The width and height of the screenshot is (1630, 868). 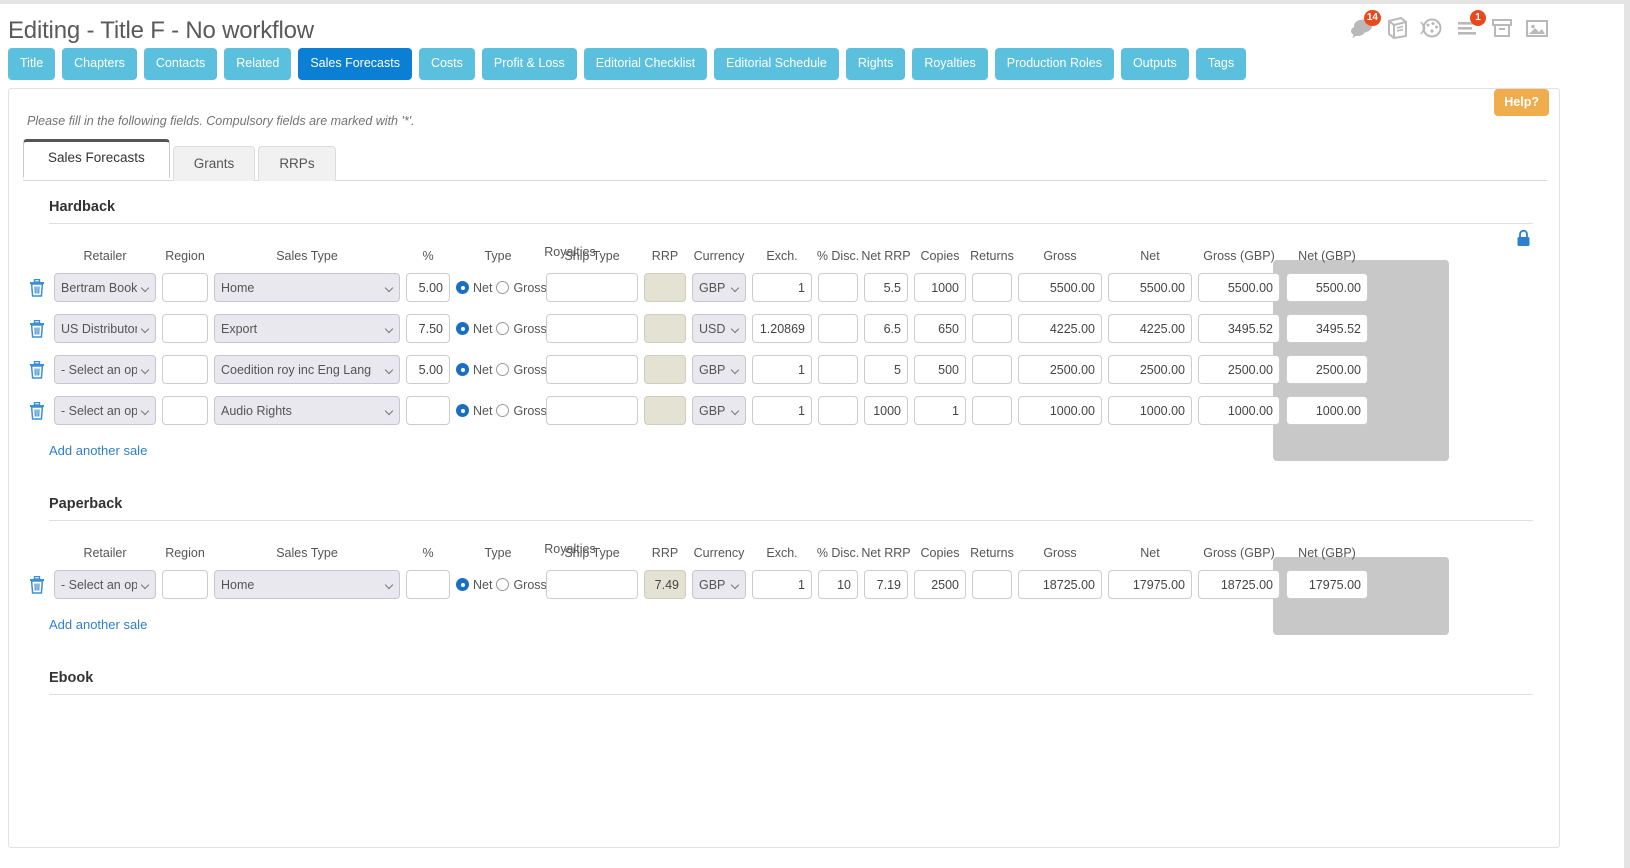 What do you see at coordinates (1365, 25) in the screenshot?
I see `comments-icon: 14` at bounding box center [1365, 25].